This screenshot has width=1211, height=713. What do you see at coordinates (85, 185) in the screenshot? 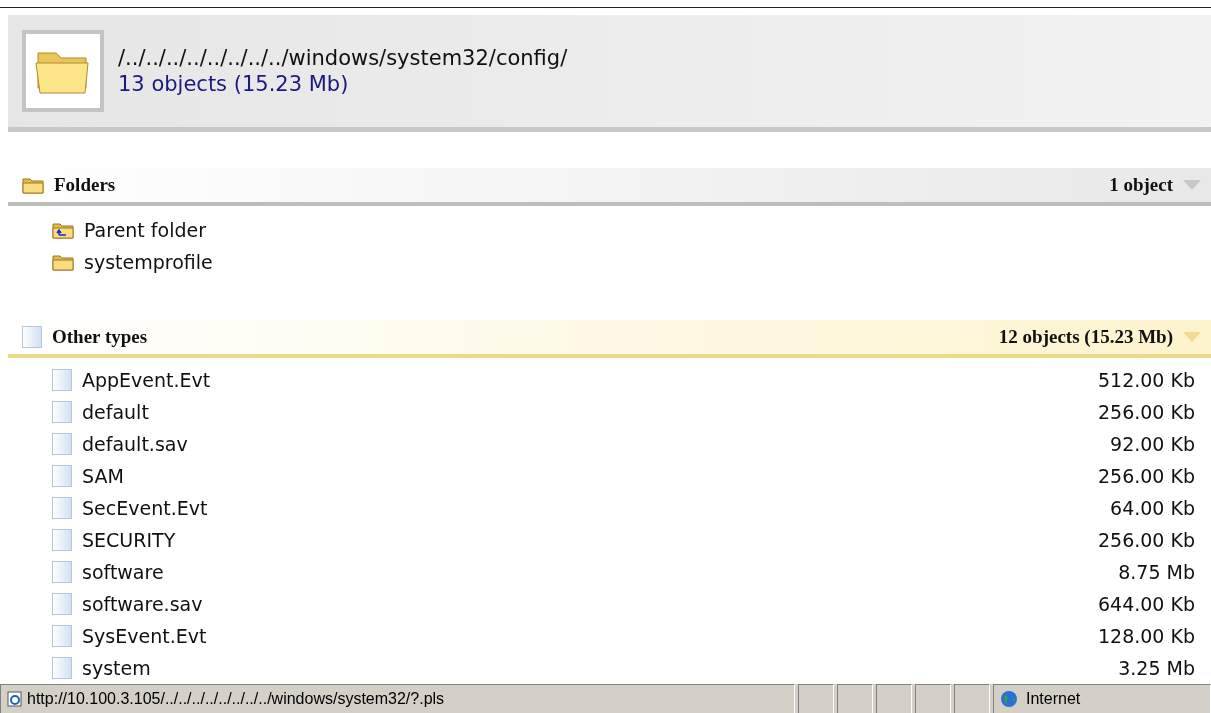
I see `section-title: Folders` at bounding box center [85, 185].